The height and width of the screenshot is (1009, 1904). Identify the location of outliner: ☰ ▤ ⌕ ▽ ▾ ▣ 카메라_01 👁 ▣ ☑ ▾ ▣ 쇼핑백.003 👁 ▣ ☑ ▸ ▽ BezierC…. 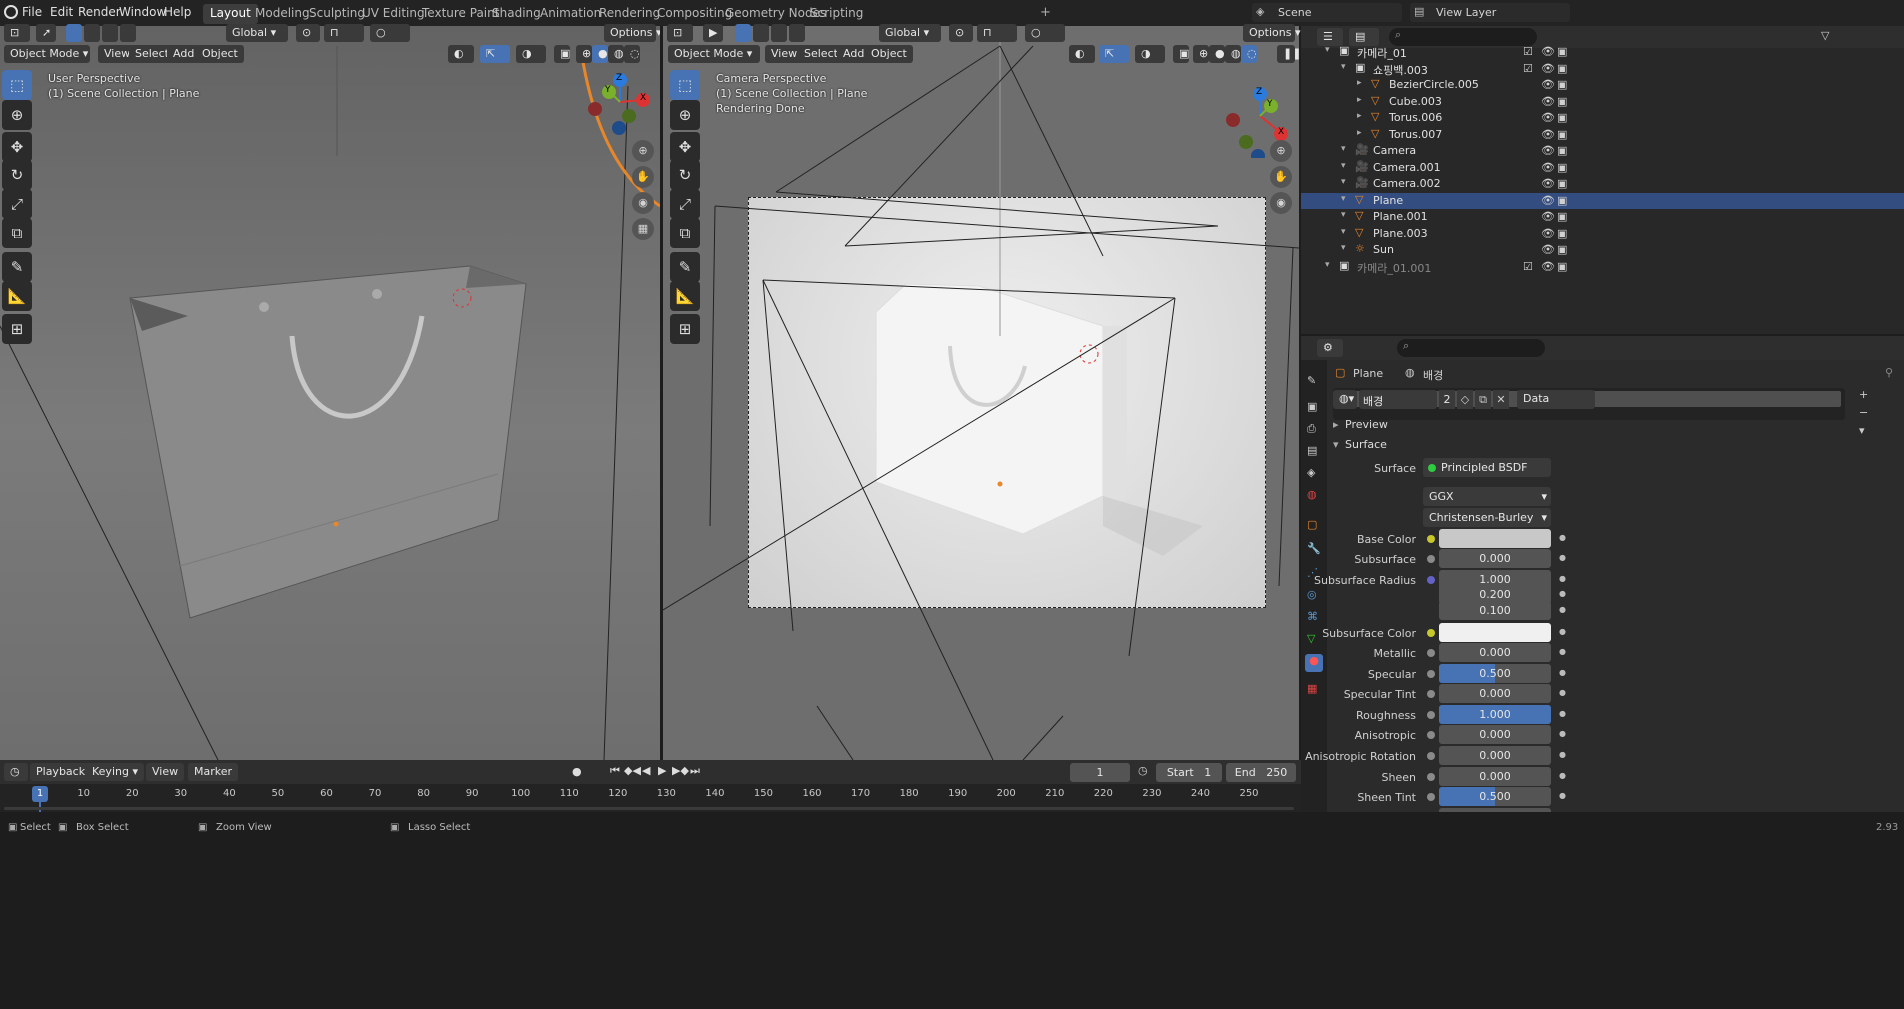
(1602, 180).